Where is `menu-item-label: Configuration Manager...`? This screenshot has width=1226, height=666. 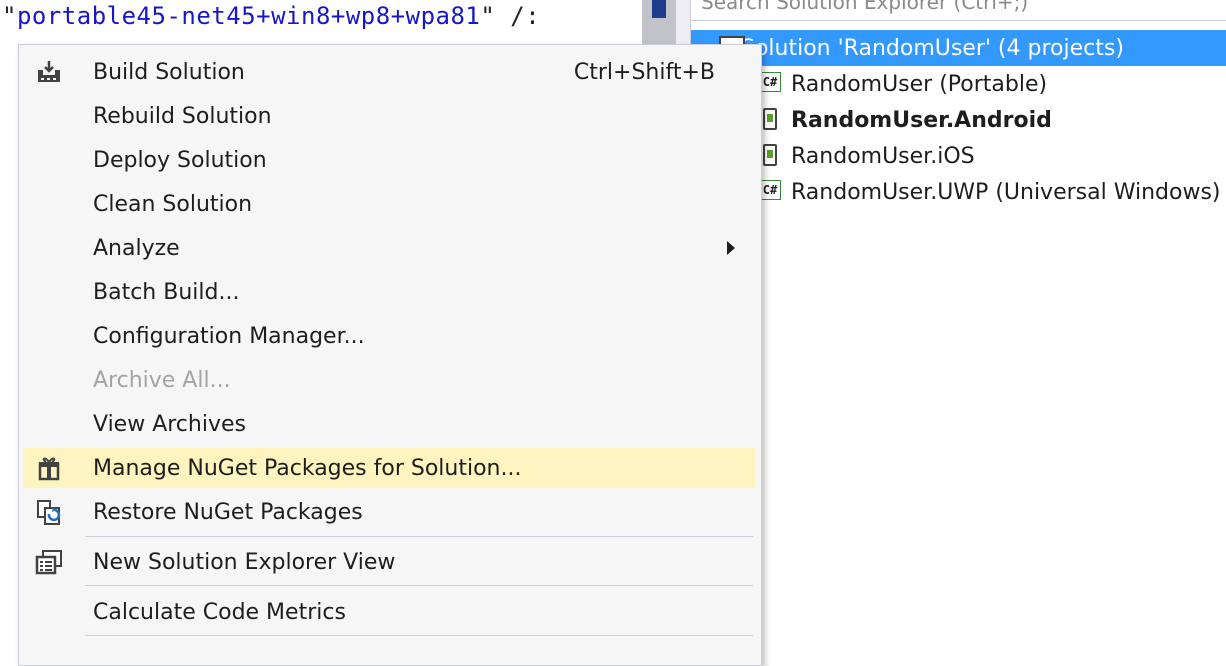
menu-item-label: Configuration Manager... is located at coordinates (229, 336).